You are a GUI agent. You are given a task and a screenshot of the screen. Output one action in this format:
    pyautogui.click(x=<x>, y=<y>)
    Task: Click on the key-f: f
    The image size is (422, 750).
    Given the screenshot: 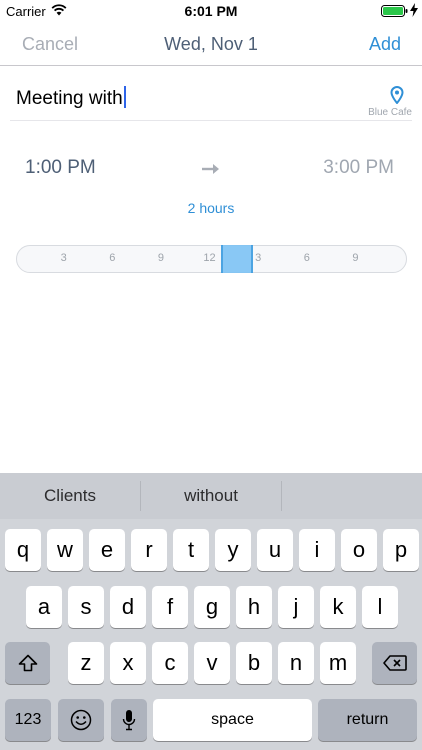 What is the action you would take?
    pyautogui.click(x=170, y=607)
    